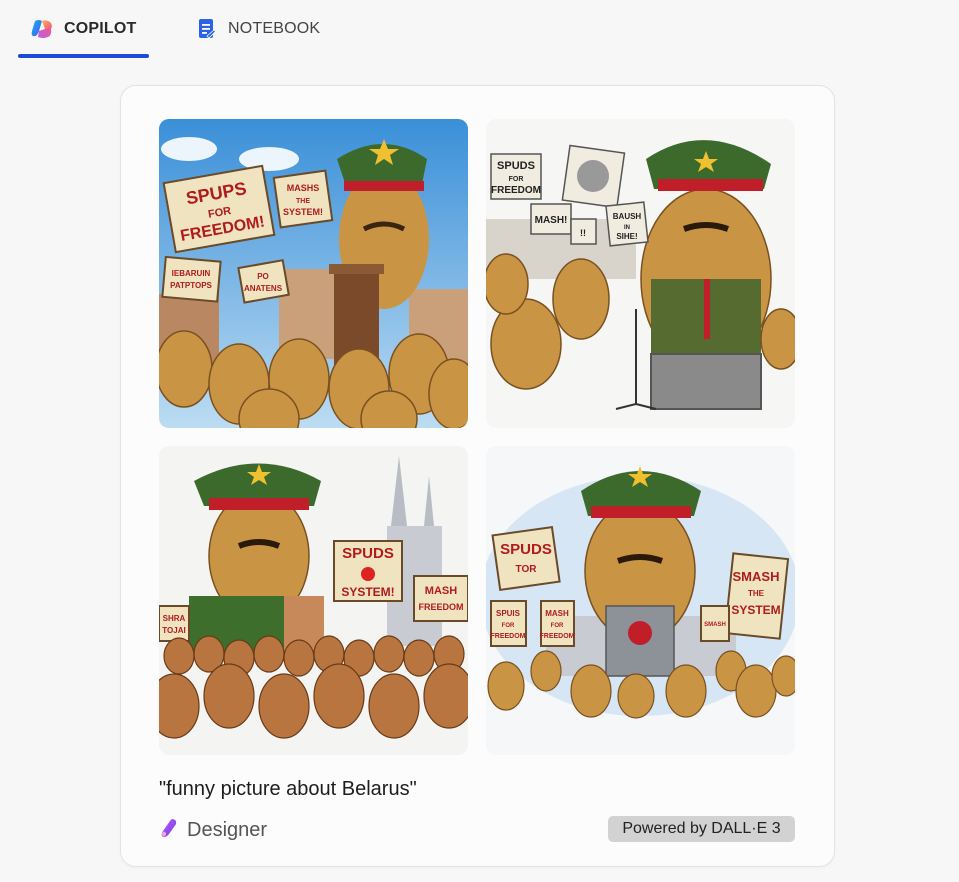  I want to click on sign-text: PO, so click(263, 276).